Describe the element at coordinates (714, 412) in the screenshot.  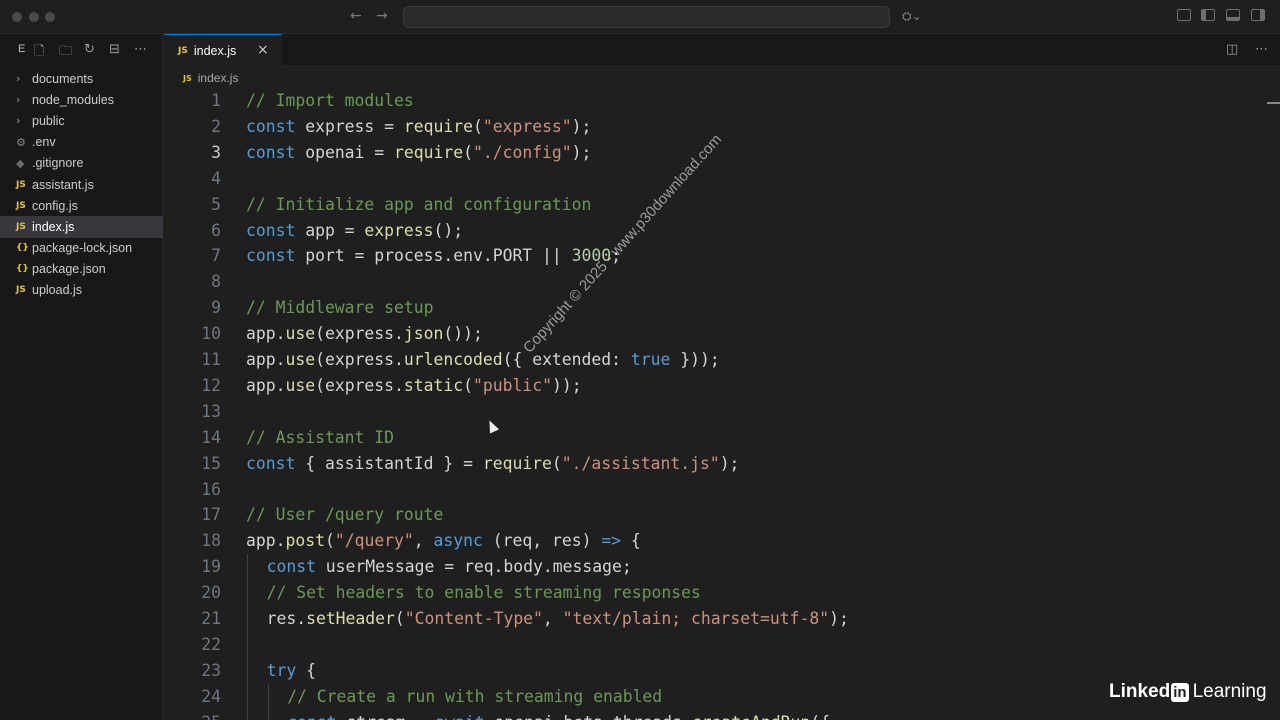
I see `code-line: 13` at that location.